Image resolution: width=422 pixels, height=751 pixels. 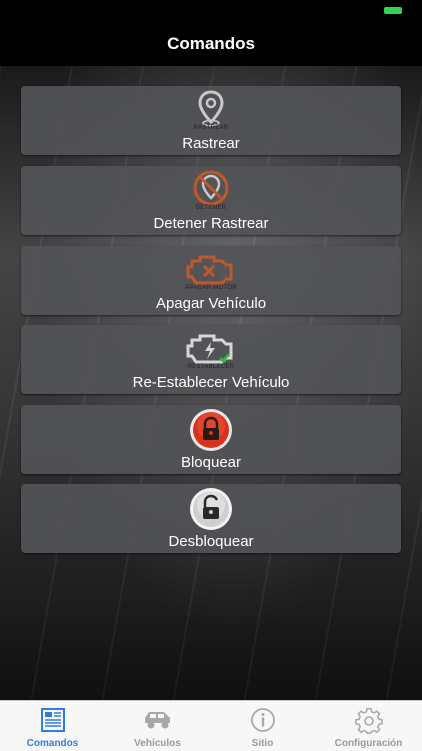 I want to click on tab-sitio: Sitio, so click(x=262, y=726).